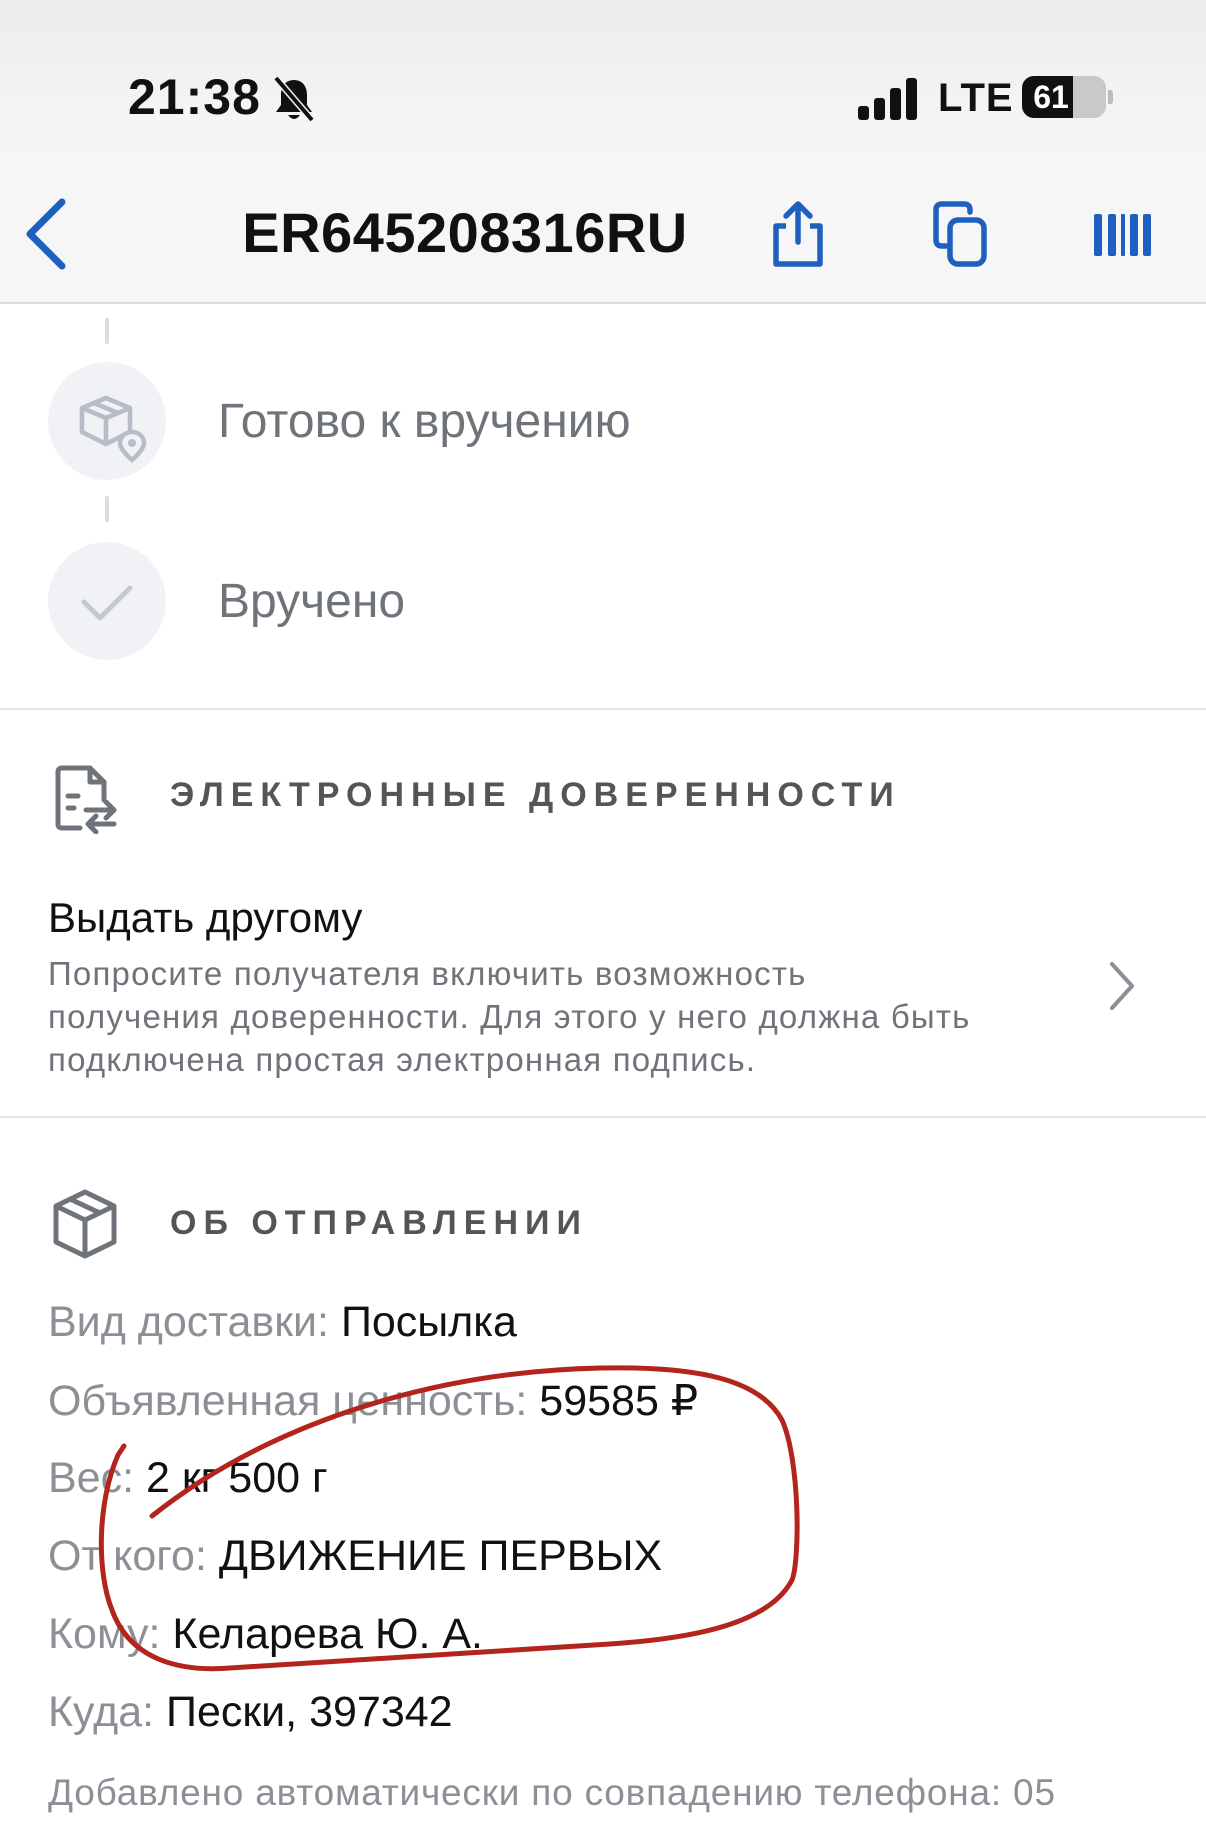 This screenshot has height=1825, width=1206. I want to click on weight-label: Вес:, so click(91, 1478).